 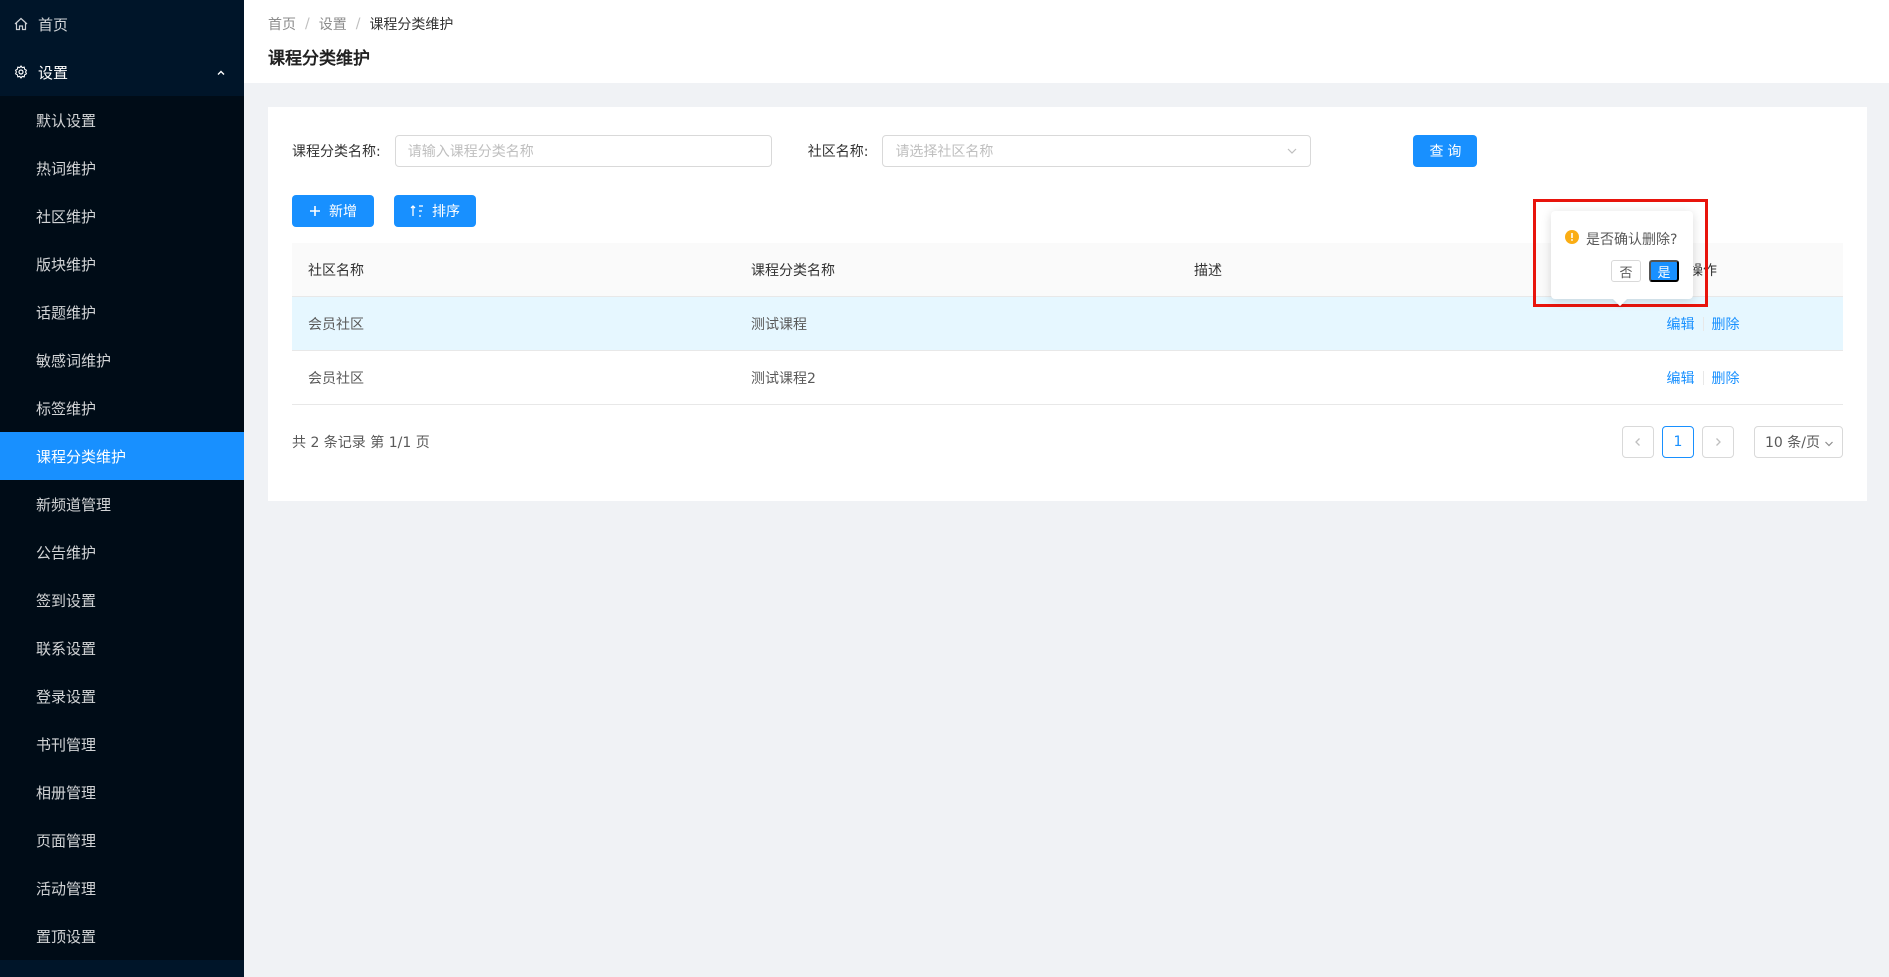 I want to click on column-header-community: 社区名称, so click(x=336, y=270).